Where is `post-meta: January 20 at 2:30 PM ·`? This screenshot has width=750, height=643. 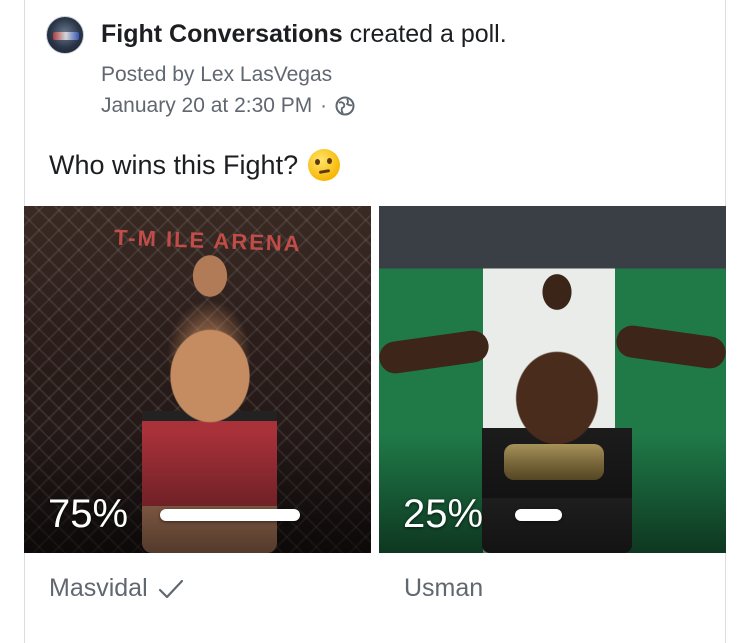
post-meta: January 20 at 2:30 PM · is located at coordinates (228, 106).